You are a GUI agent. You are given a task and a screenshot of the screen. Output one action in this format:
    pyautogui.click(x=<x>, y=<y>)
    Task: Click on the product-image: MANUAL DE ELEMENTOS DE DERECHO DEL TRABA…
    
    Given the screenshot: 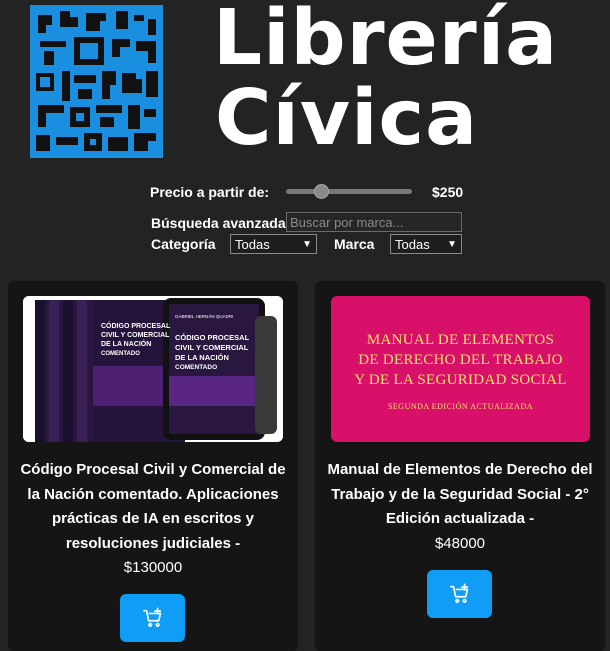 What is the action you would take?
    pyautogui.click(x=460, y=369)
    